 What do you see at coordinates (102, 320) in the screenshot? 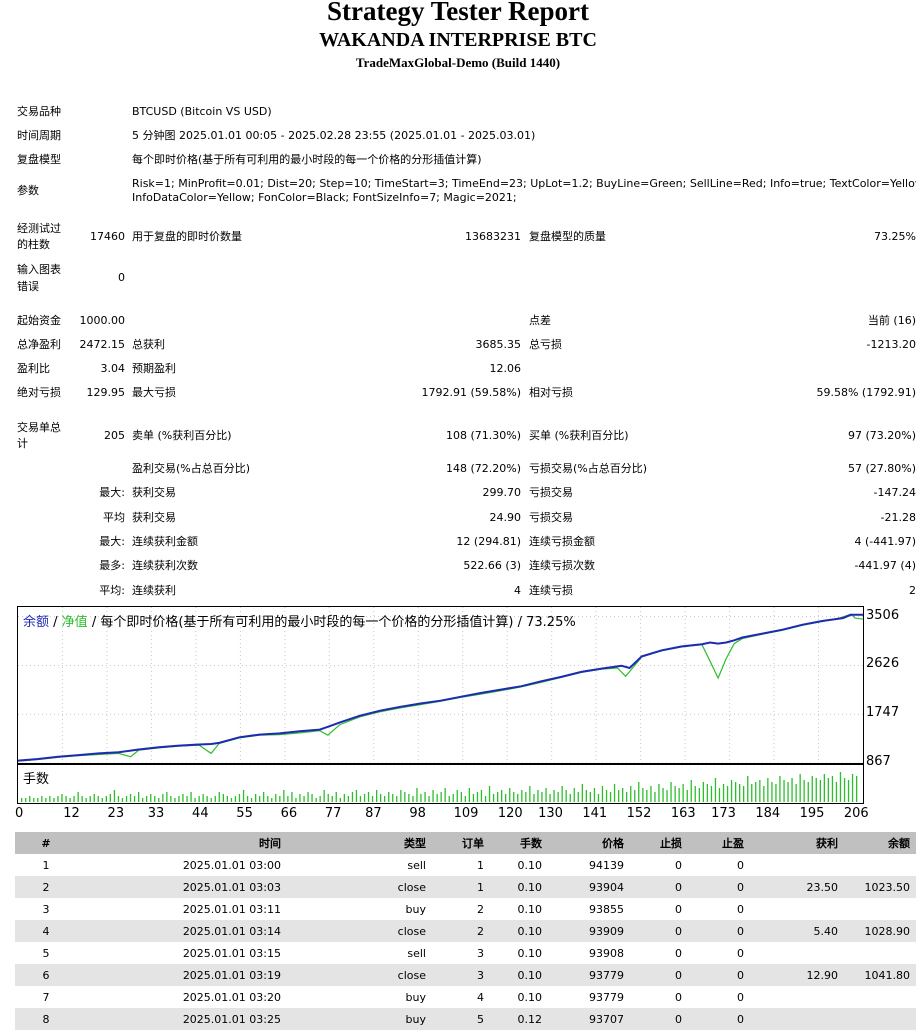
I see `deposit-value: 1000.00` at bounding box center [102, 320].